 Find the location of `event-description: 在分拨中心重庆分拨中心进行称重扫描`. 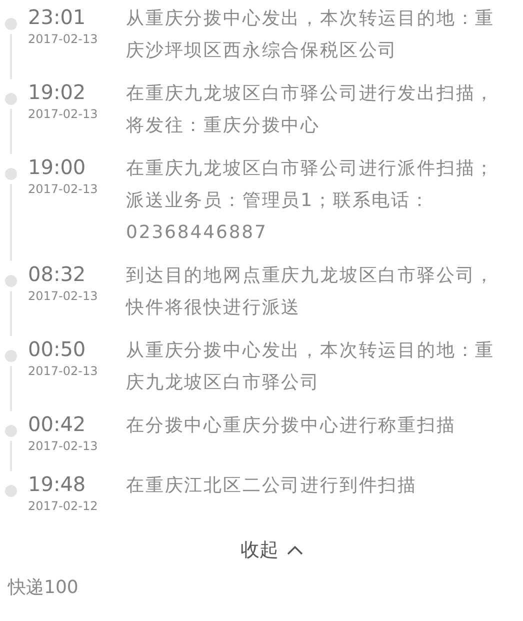

event-description: 在分拨中心重庆分拨中心进行称重扫描 is located at coordinates (291, 426).